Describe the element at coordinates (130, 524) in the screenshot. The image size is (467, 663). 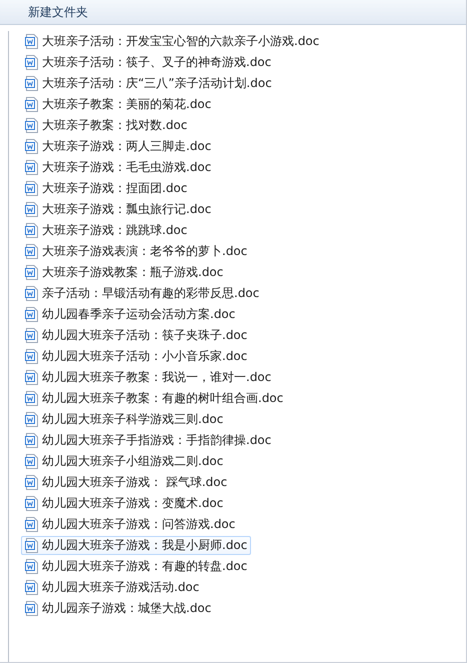
I see `file-item: 幼儿园大班亲子游戏：问答游戏.doc` at that location.